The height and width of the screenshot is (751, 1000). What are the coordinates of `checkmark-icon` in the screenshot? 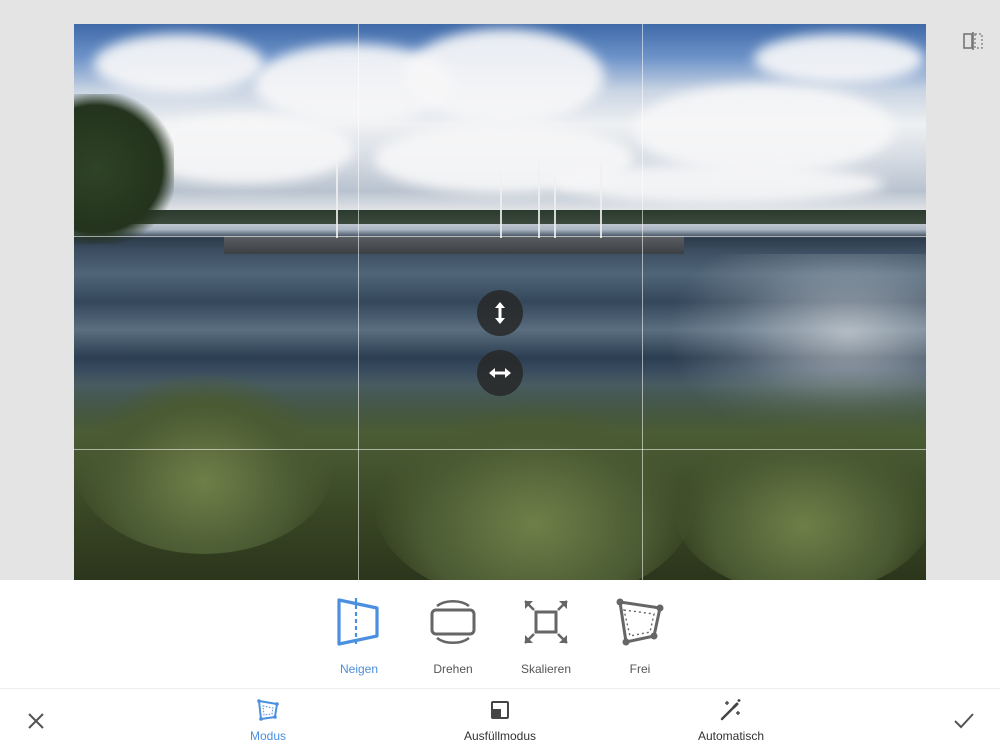 It's located at (964, 721).